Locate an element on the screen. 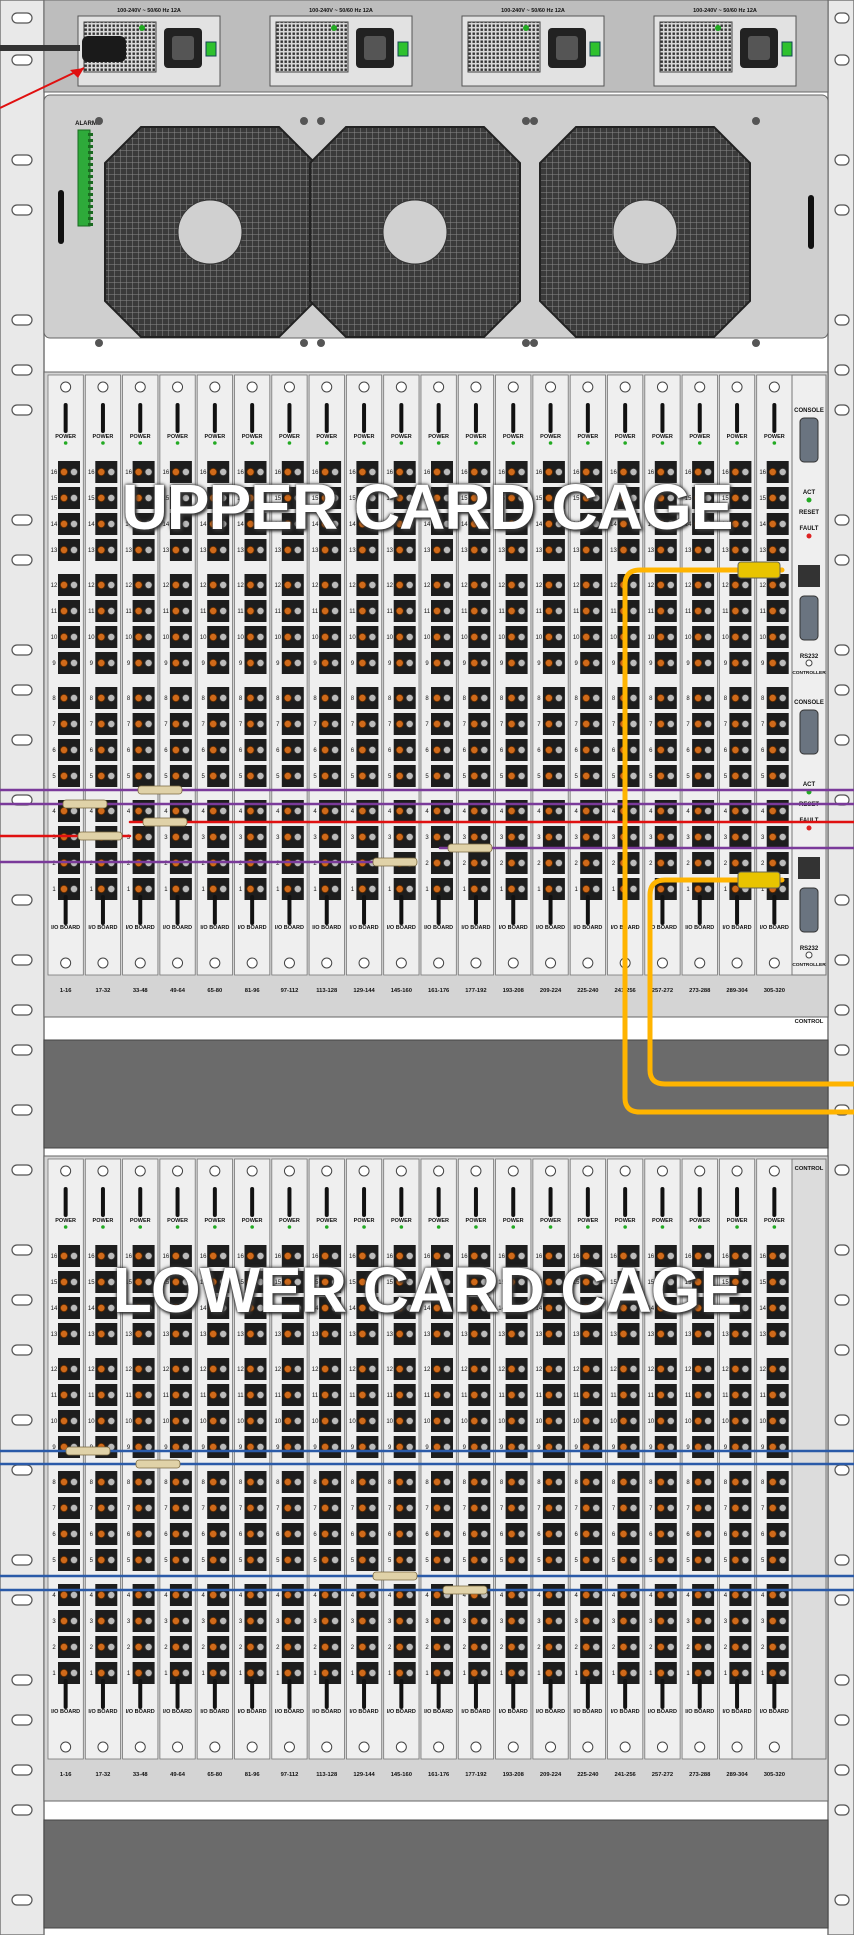 This screenshot has width=854, height=1935. slot-label: 161-176 is located at coordinates (439, 991).